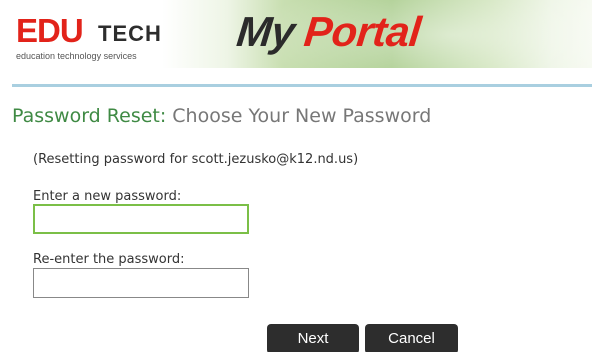  What do you see at coordinates (50, 30) in the screenshot?
I see `edutech-logo-primary: EDU` at bounding box center [50, 30].